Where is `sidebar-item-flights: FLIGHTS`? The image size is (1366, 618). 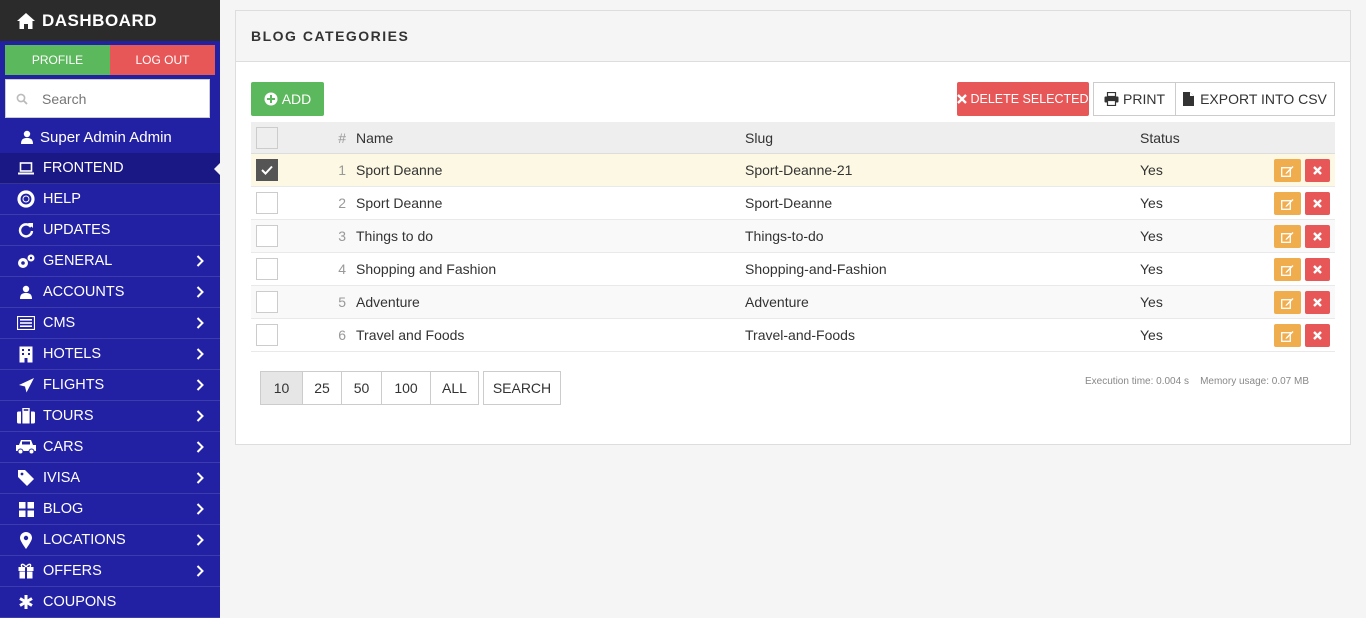 sidebar-item-flights: FLIGHTS is located at coordinates (110, 385).